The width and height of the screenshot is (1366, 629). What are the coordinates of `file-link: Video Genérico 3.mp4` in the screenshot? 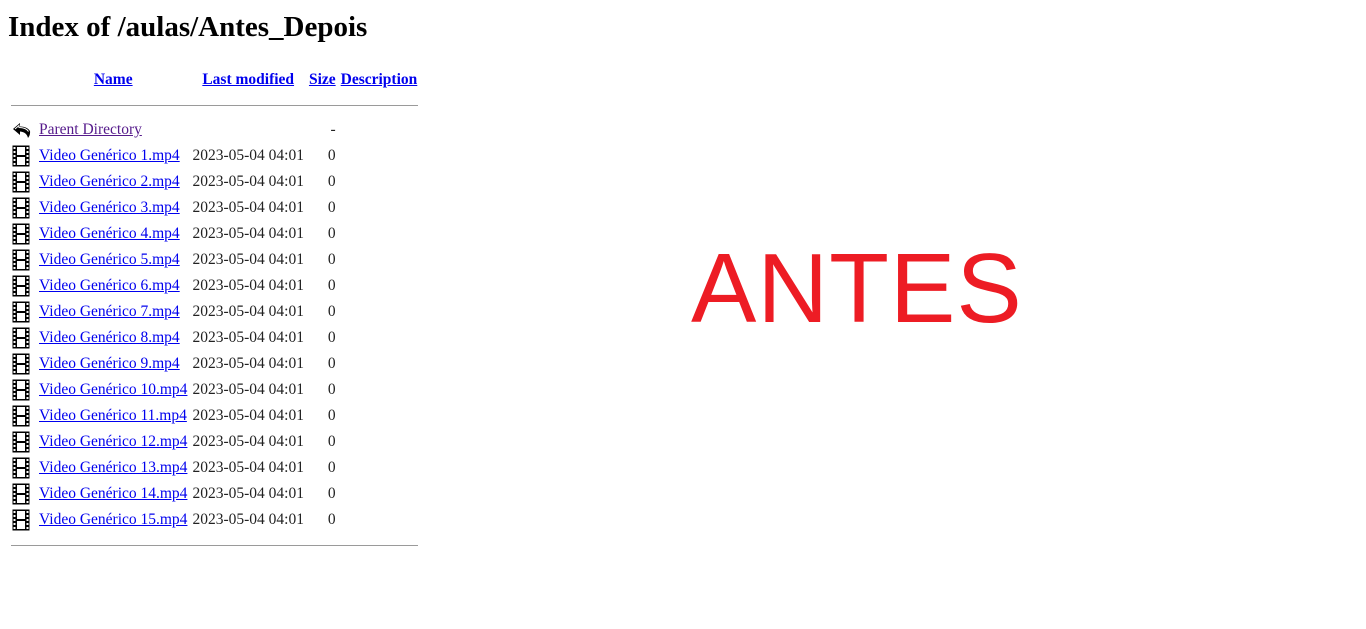 It's located at (109, 207).